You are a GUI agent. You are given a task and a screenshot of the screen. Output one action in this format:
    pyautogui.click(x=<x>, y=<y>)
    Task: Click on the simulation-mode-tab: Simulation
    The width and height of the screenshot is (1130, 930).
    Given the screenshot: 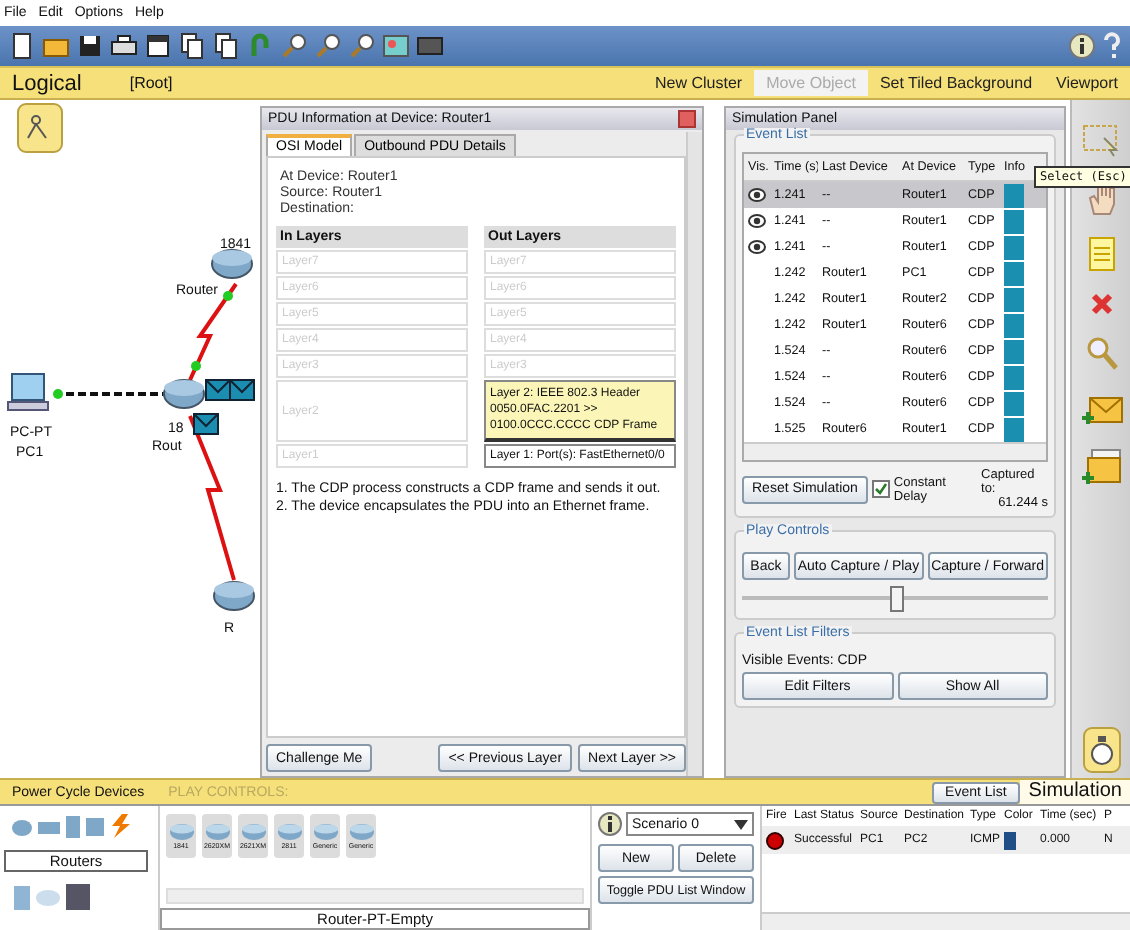 What is the action you would take?
    pyautogui.click(x=1075, y=792)
    